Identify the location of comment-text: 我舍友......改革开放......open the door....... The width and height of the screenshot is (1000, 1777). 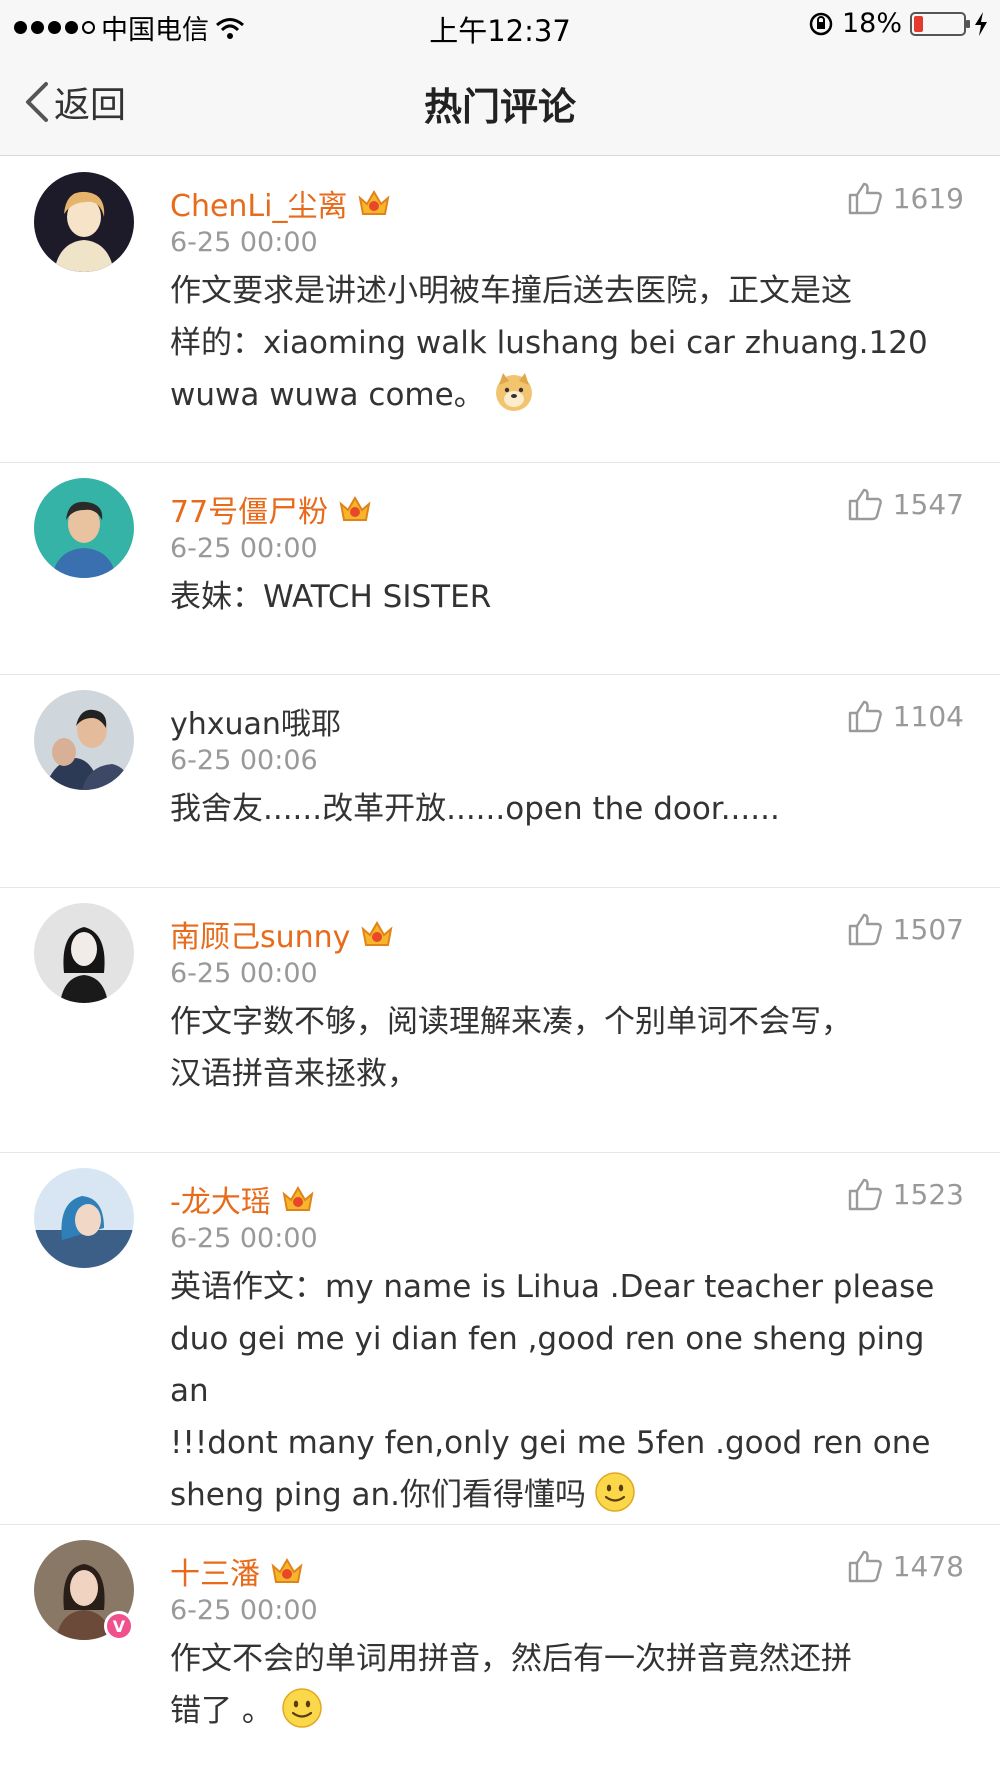
(570, 809).